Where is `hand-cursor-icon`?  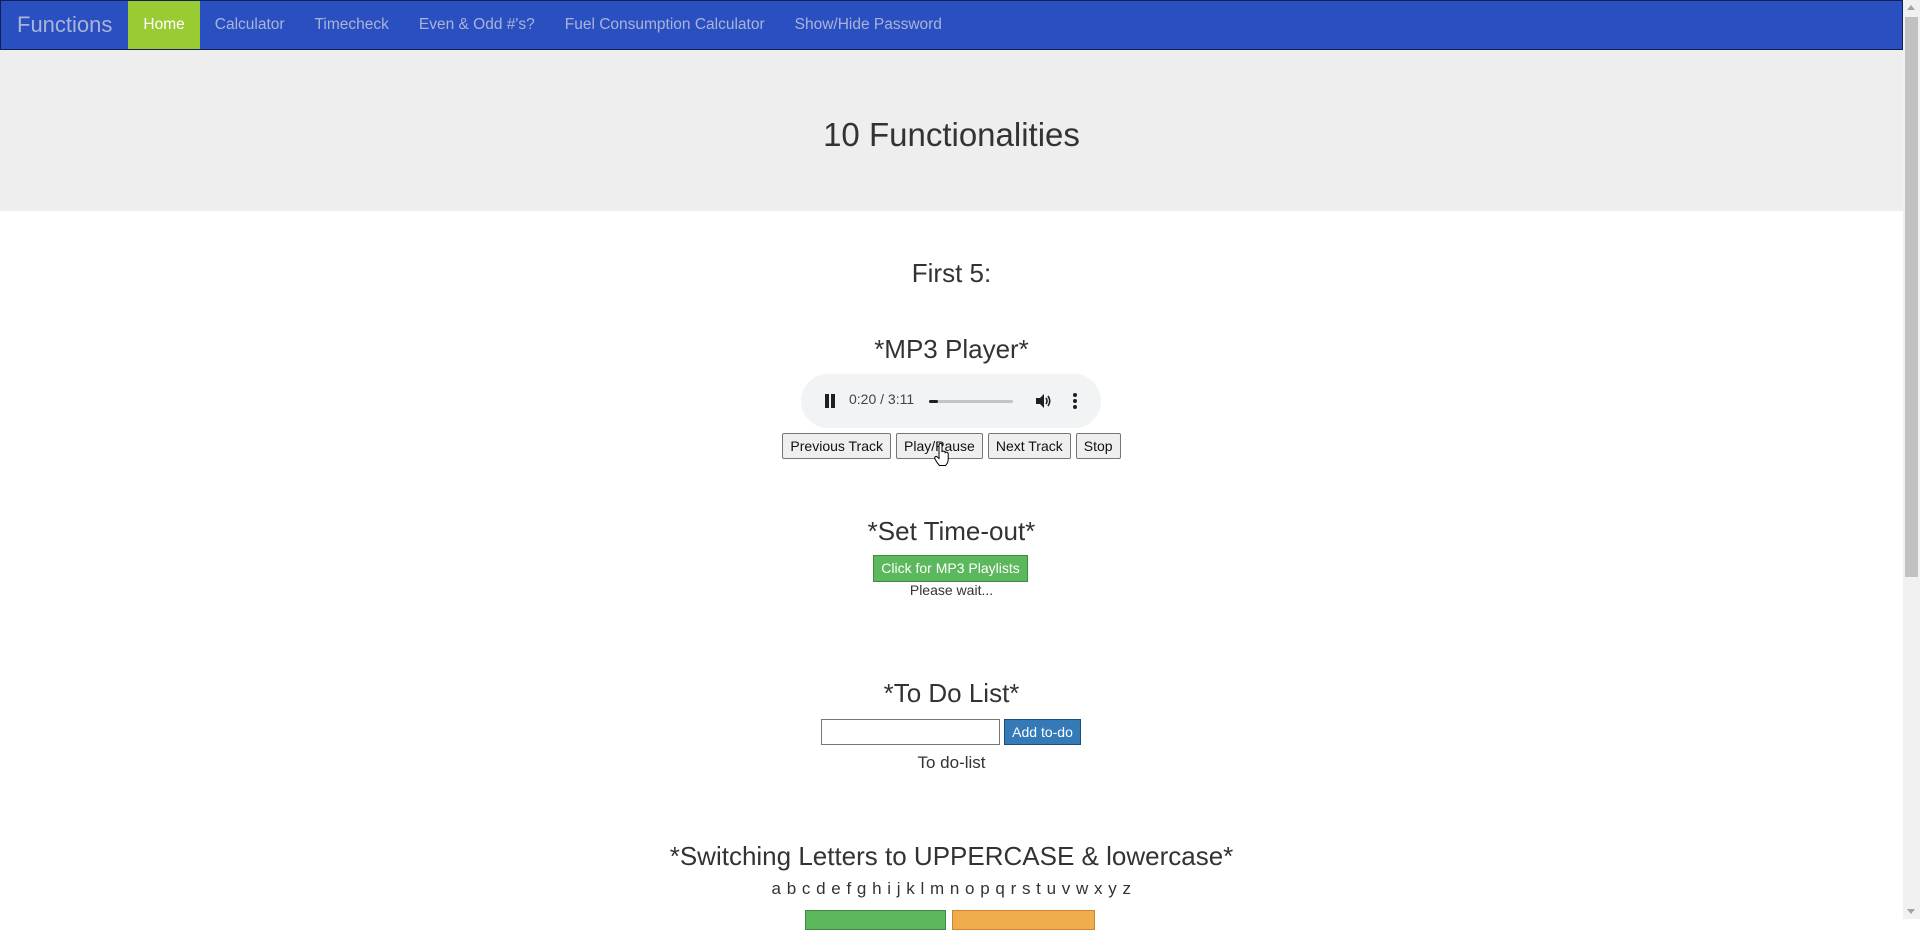
hand-cursor-icon is located at coordinates (942, 454).